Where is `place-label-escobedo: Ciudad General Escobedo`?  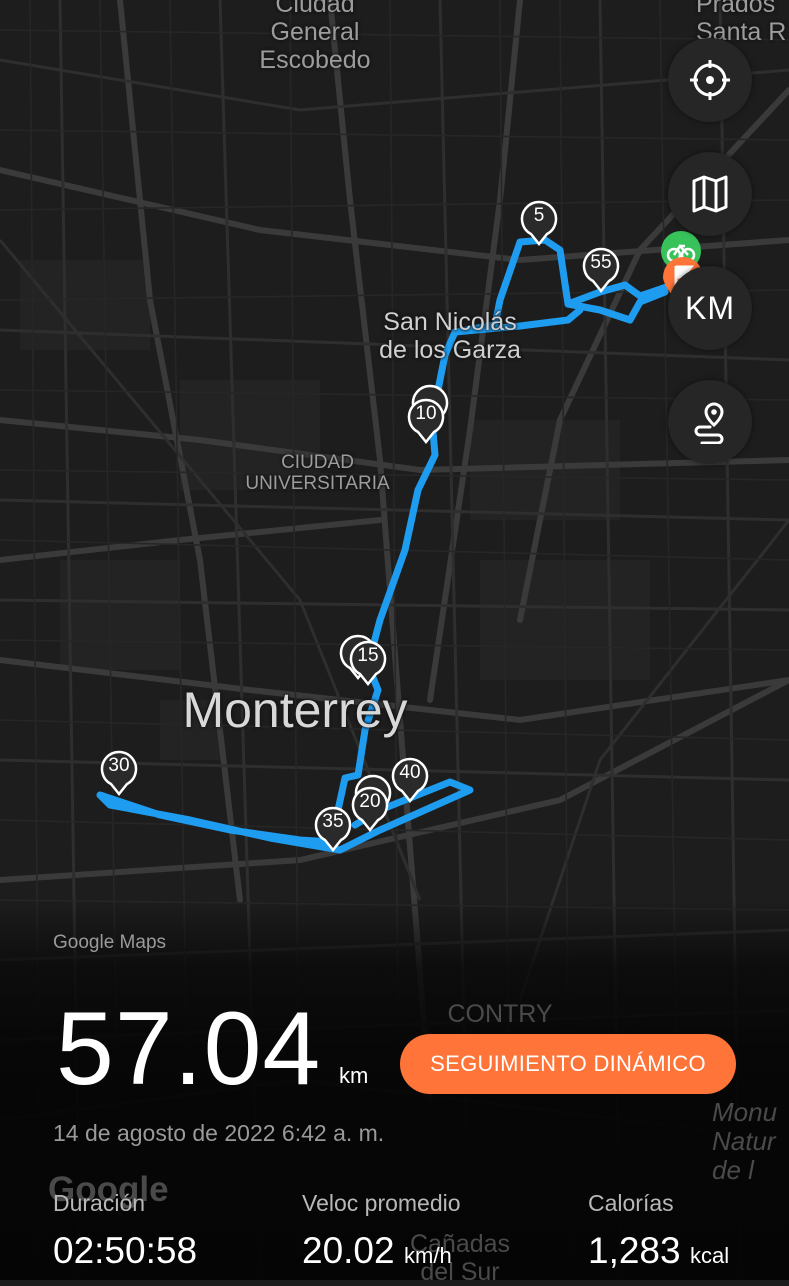
place-label-escobedo: Ciudad General Escobedo is located at coordinates (315, 37).